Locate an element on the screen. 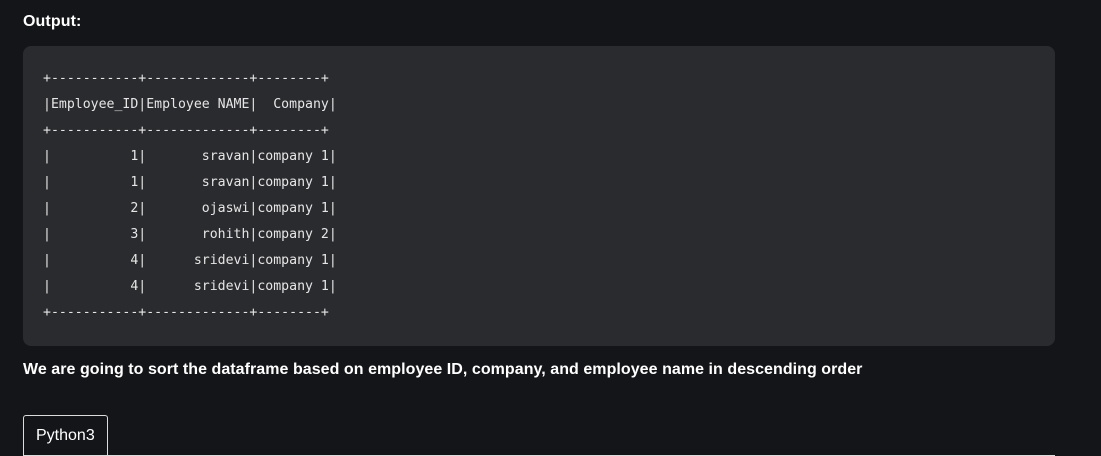  table-row: | 3| rohith|company 2| is located at coordinates (190, 234).